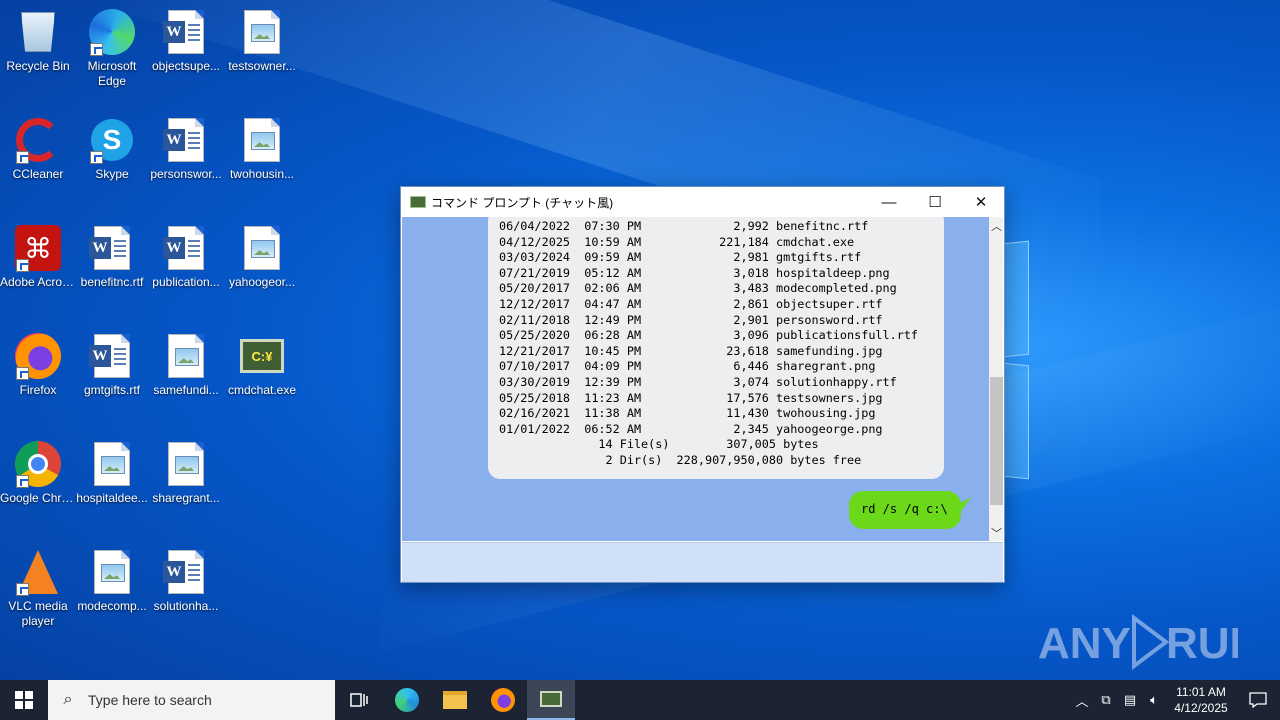  I want to click on window-title: コマンド プロンプト (チャット風), so click(522, 202).